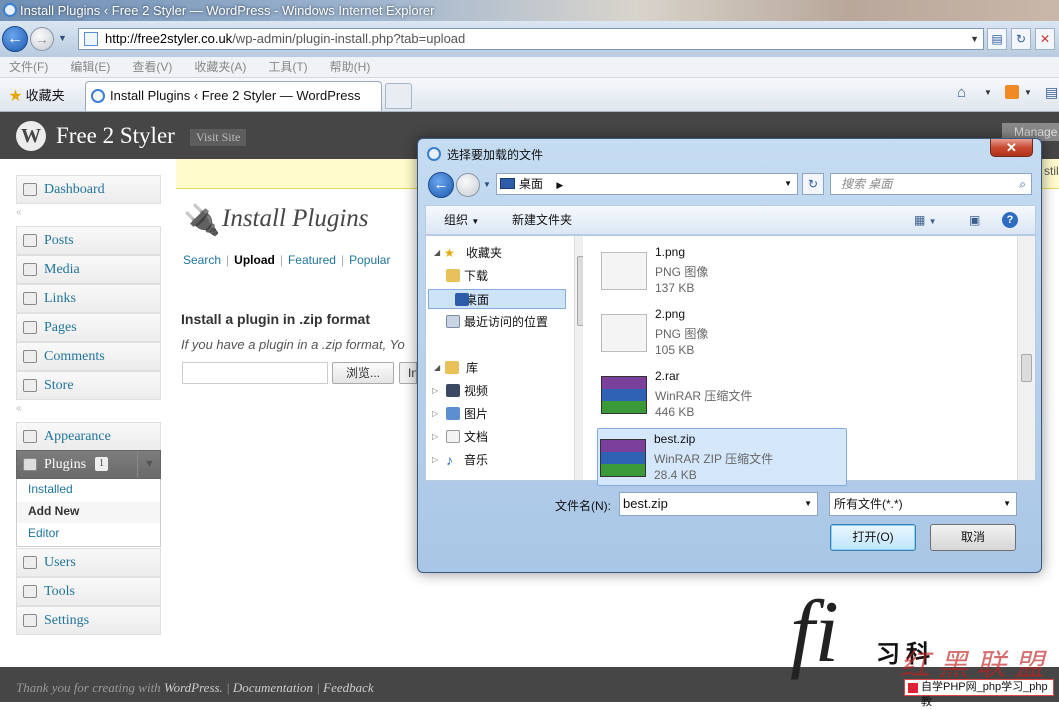 This screenshot has height=710, width=1059. I want to click on print-icon: ▤, so click(1051, 92).